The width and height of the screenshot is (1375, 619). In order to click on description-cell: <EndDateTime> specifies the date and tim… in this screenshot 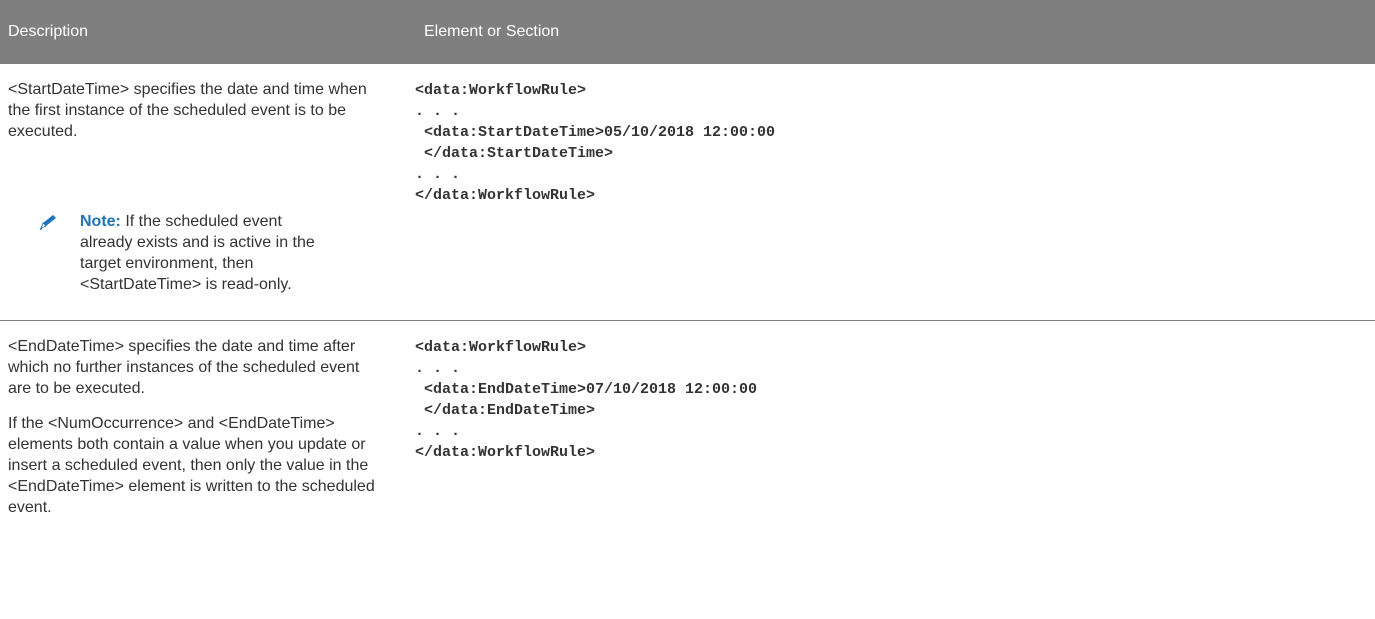, I will do `click(193, 434)`.